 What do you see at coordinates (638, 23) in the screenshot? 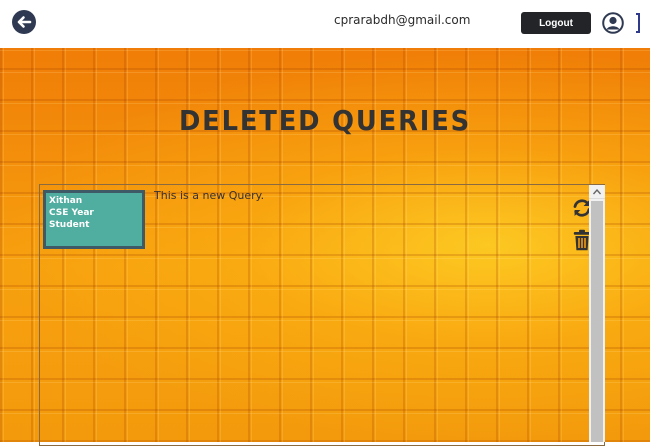
I see `window-edge-bracket` at bounding box center [638, 23].